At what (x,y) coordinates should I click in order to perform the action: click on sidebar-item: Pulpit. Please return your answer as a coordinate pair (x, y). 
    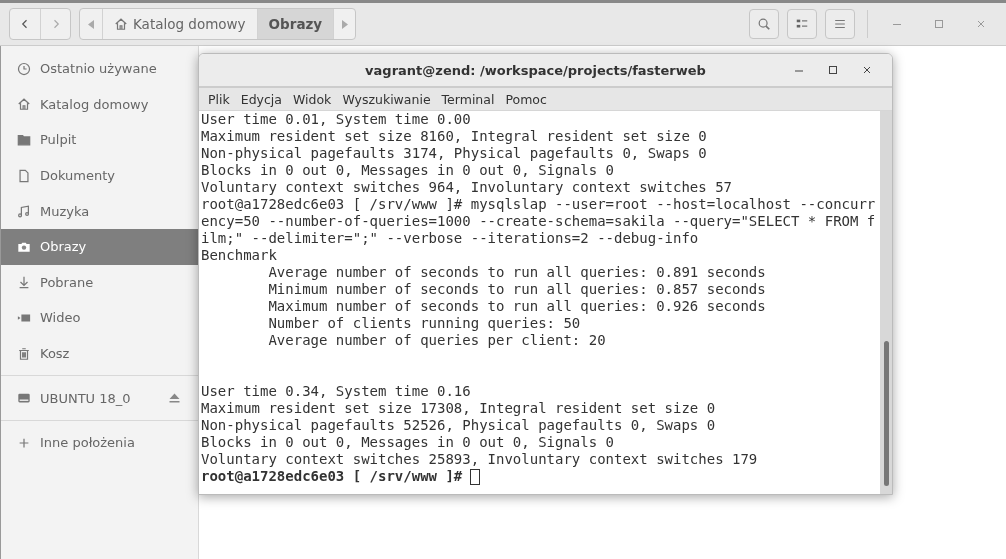
    Looking at the image, I should click on (99, 140).